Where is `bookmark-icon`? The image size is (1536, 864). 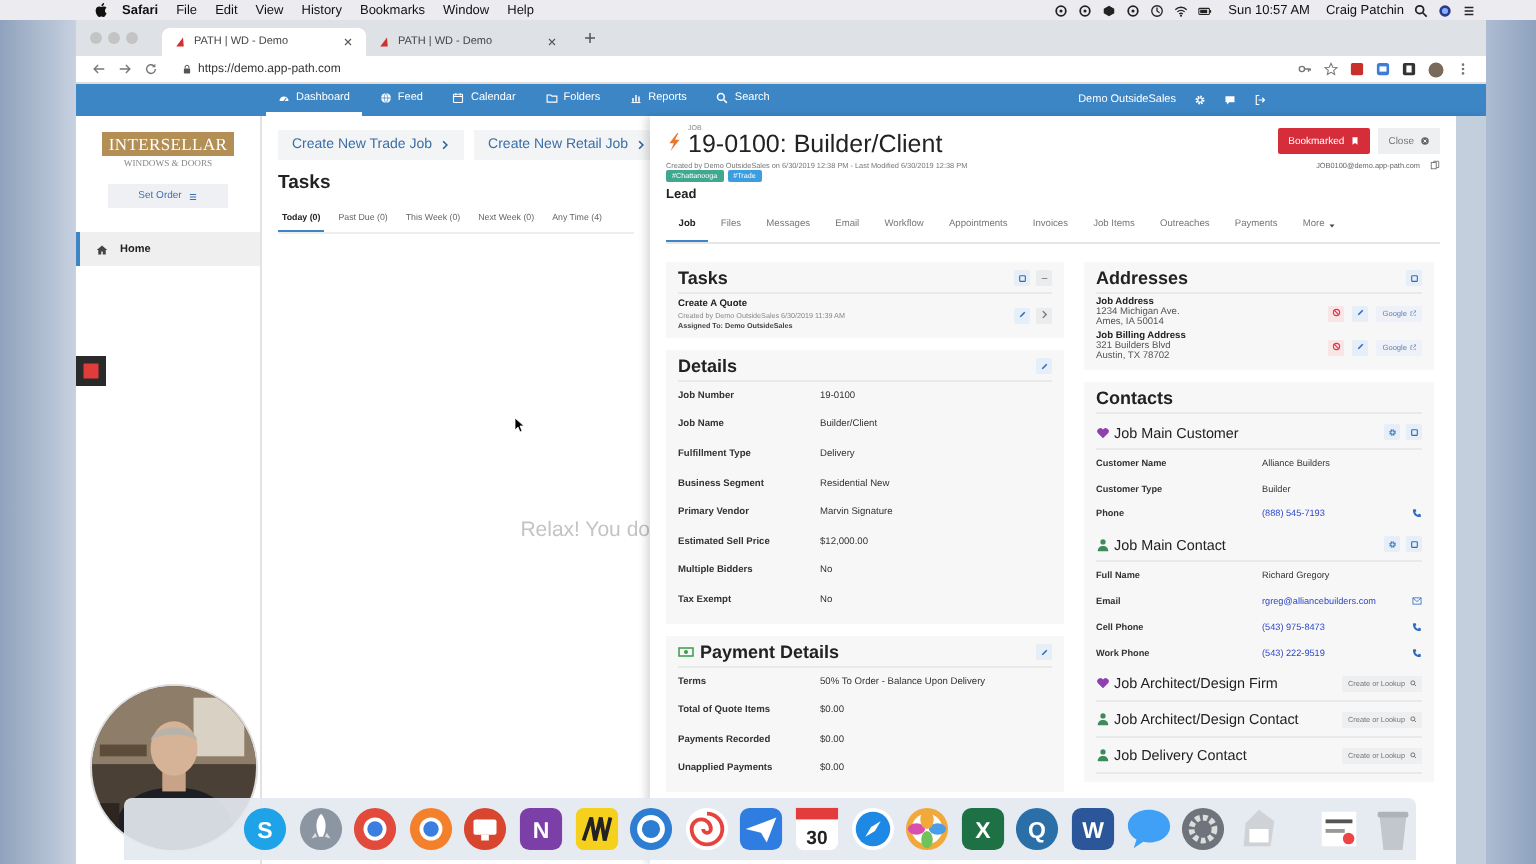
bookmark-icon is located at coordinates (1355, 141).